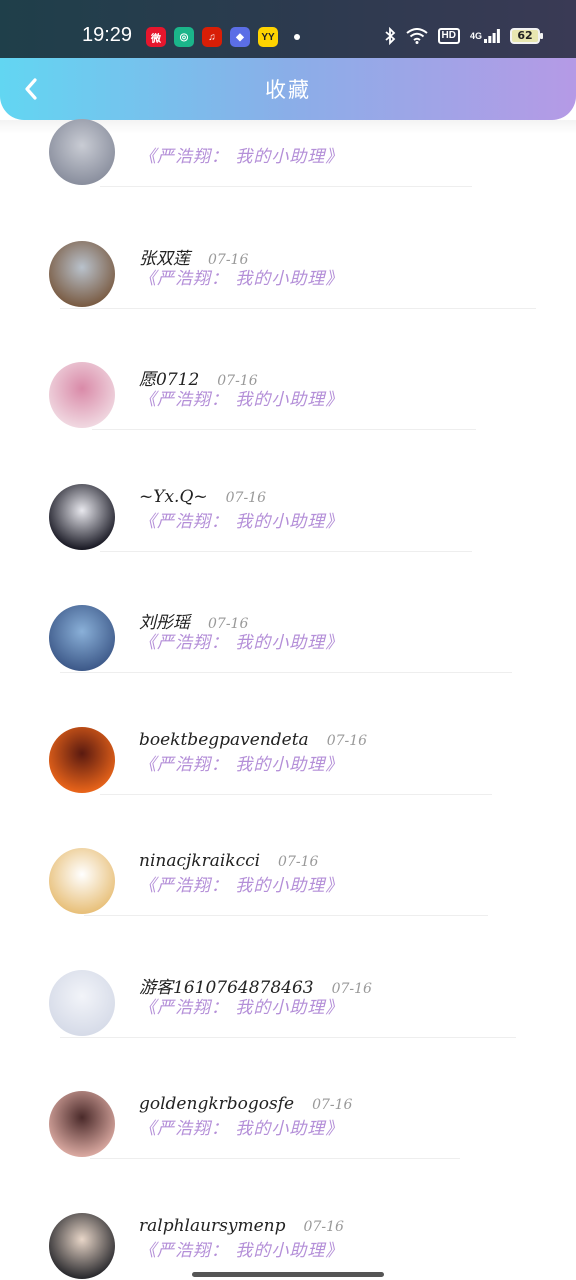 This screenshot has width=576, height=1280. What do you see at coordinates (288, 1140) in the screenshot?
I see `list-item: goldengkrbogosfe 07-16 《严浩翔： 我的小助理》` at bounding box center [288, 1140].